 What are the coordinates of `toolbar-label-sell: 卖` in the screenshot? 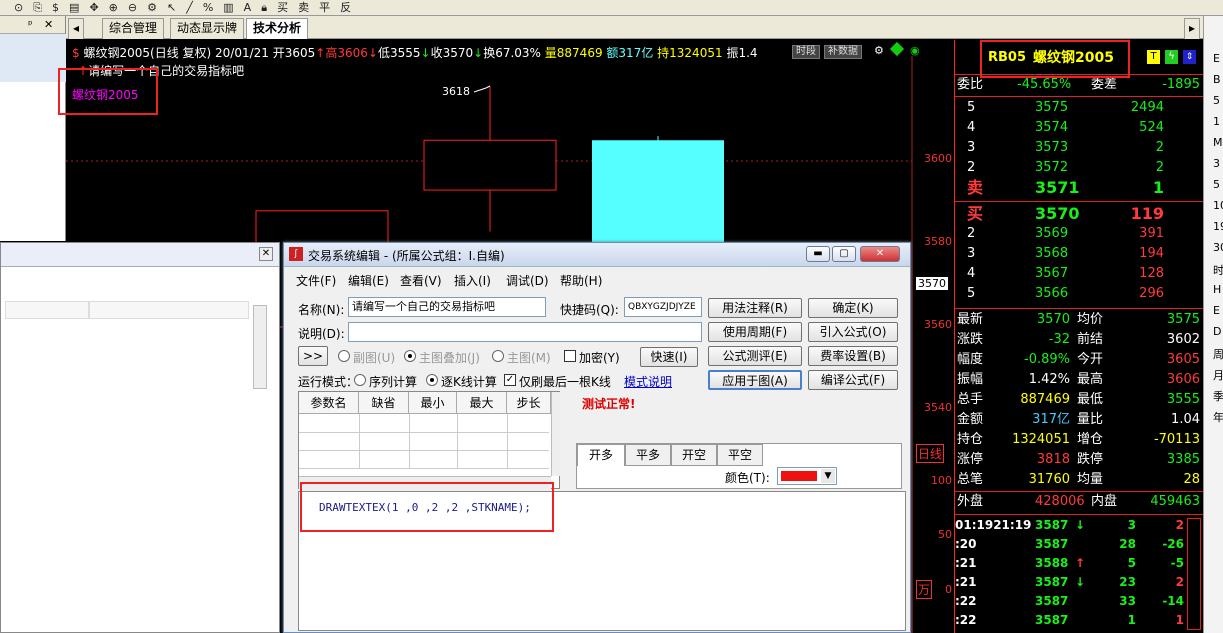 It's located at (303, 8).